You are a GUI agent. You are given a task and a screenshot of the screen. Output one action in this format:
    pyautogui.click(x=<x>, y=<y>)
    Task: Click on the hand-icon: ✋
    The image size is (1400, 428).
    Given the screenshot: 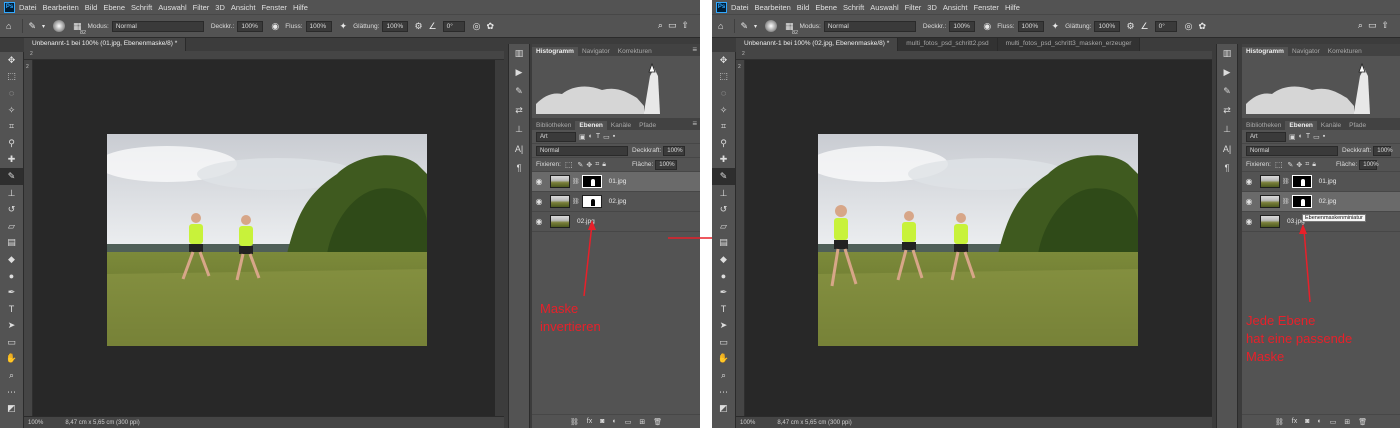 What is the action you would take?
    pyautogui.click(x=11, y=359)
    